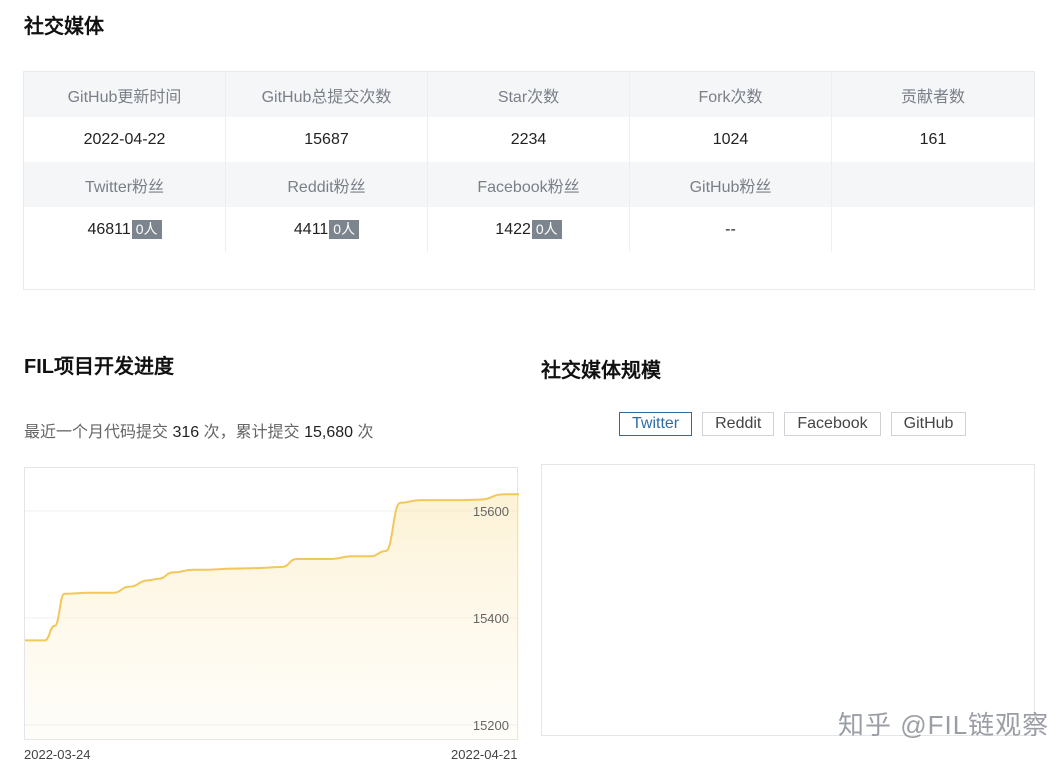 This screenshot has height=770, width=1064. Describe the element at coordinates (125, 184) in the screenshot. I see `header-twitter-followers: Twitter粉丝` at that location.